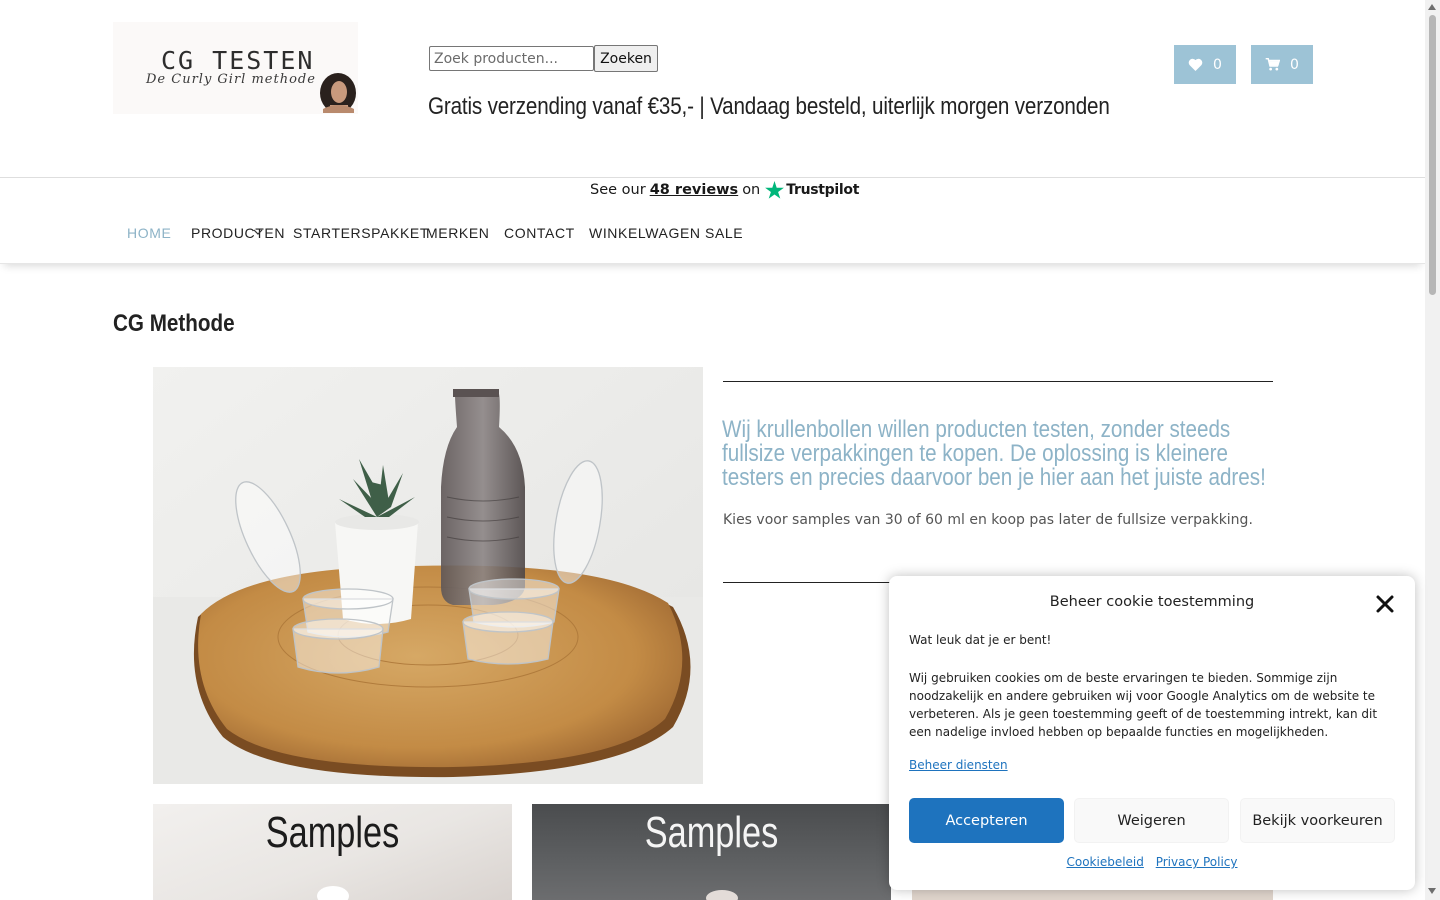 This screenshot has width=1440, height=900. Describe the element at coordinates (338, 93) in the screenshot. I see `logo-portrait-icon` at that location.